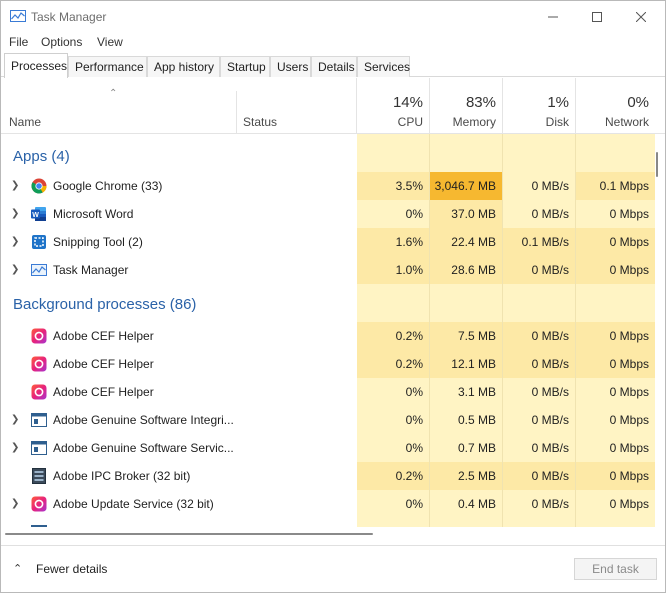 The height and width of the screenshot is (593, 666). I want to click on minimize-icon, so click(553, 16).